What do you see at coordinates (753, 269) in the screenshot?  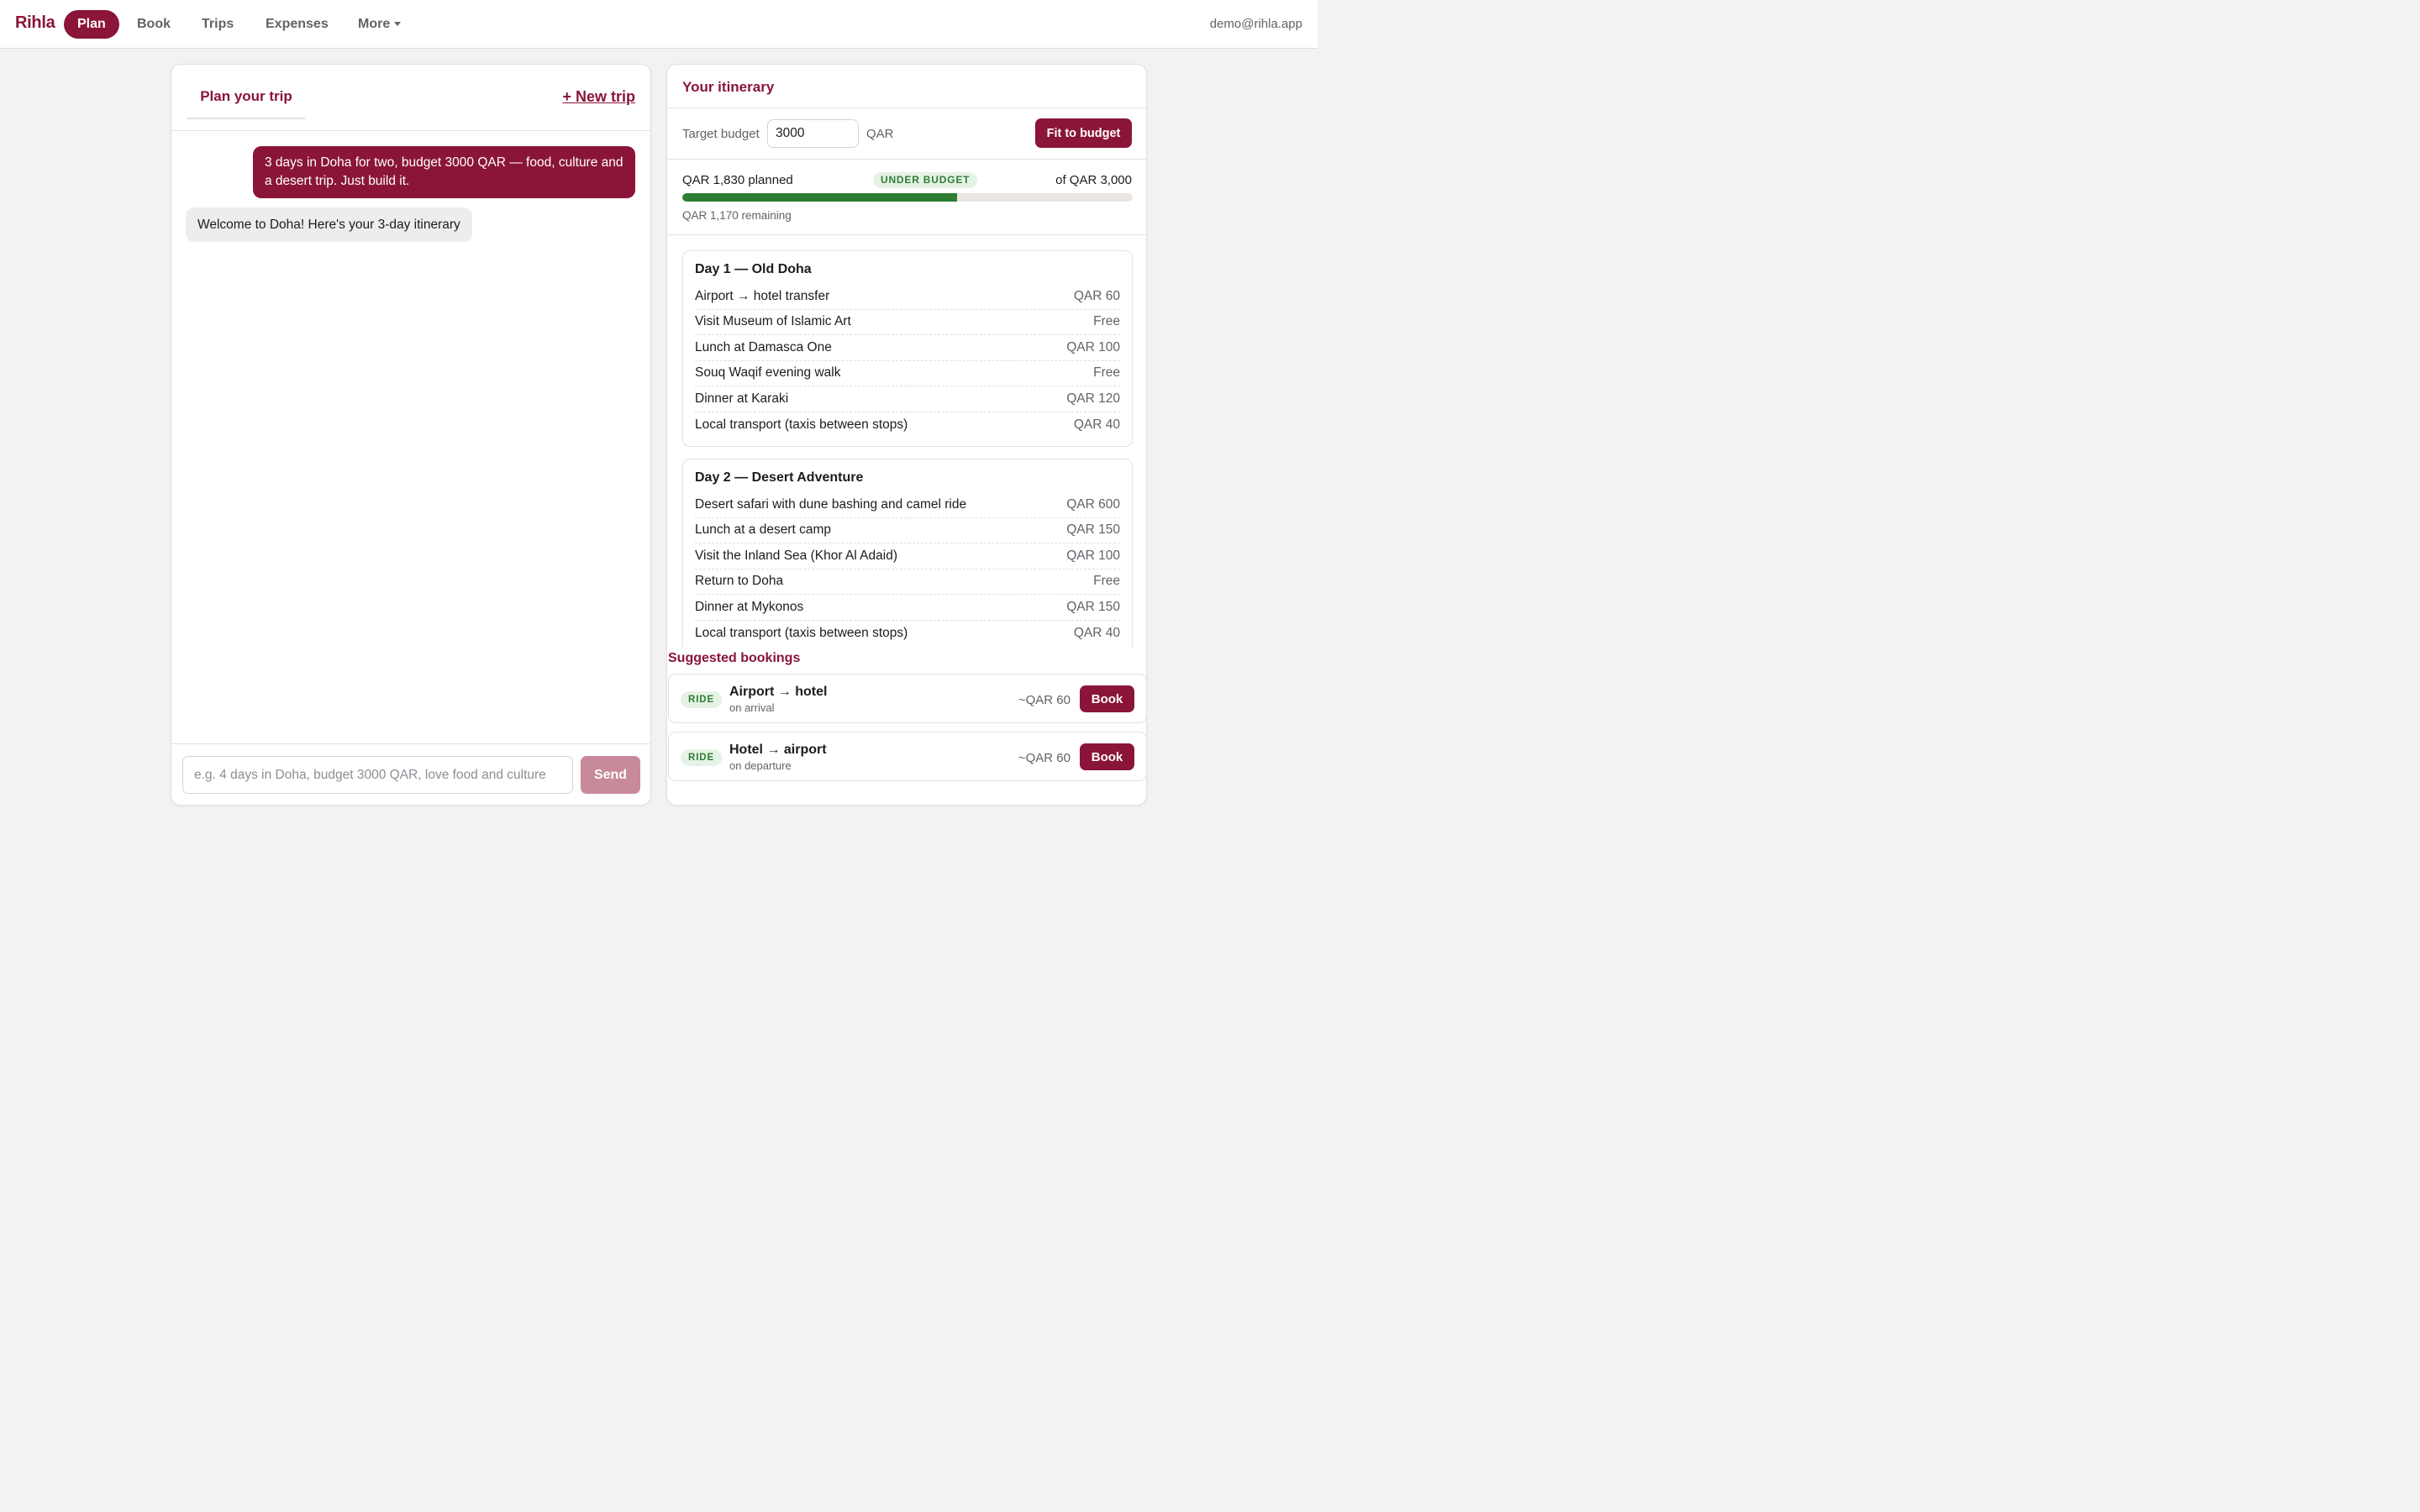 I see `day-title: Day 1 — Old Doha` at bounding box center [753, 269].